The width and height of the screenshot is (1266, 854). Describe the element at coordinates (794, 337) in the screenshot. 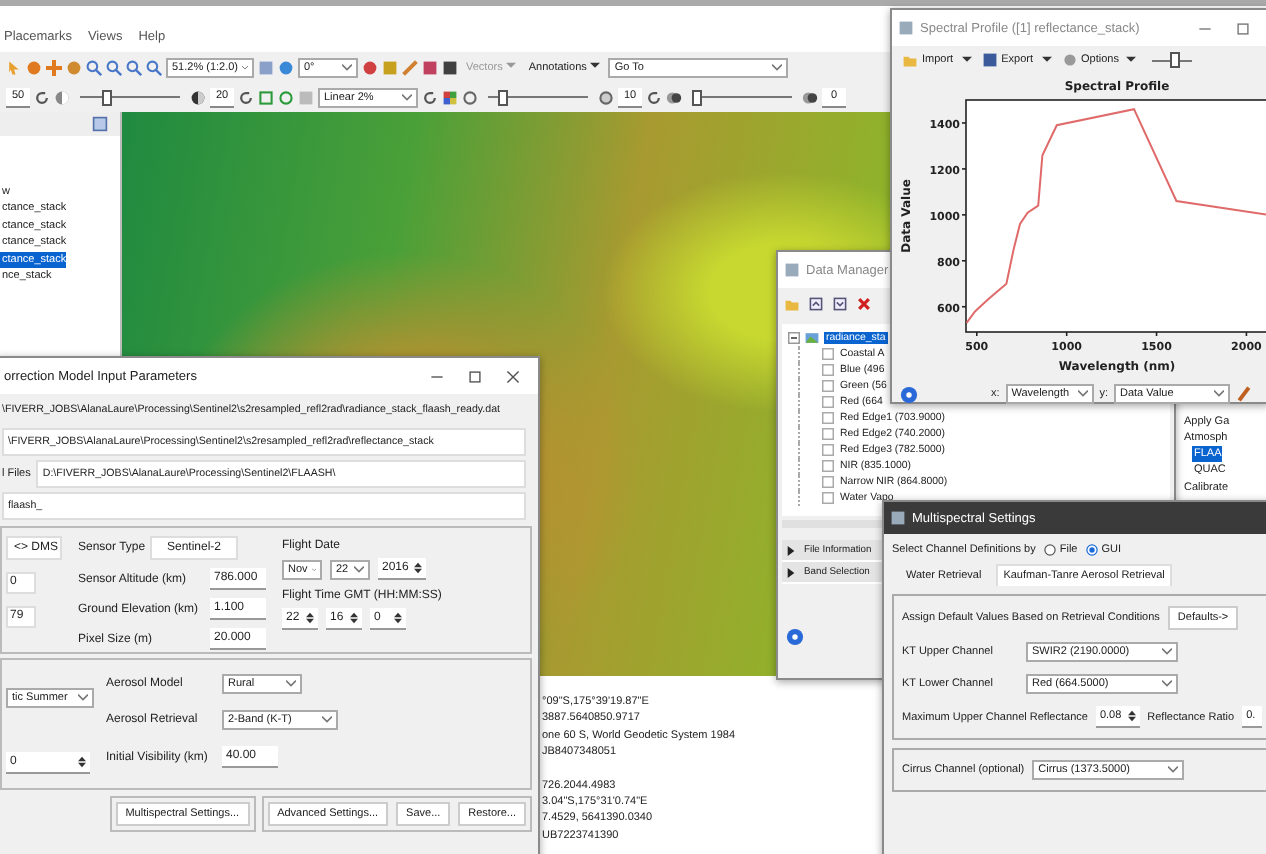

I see `tree-toggle-icon` at that location.